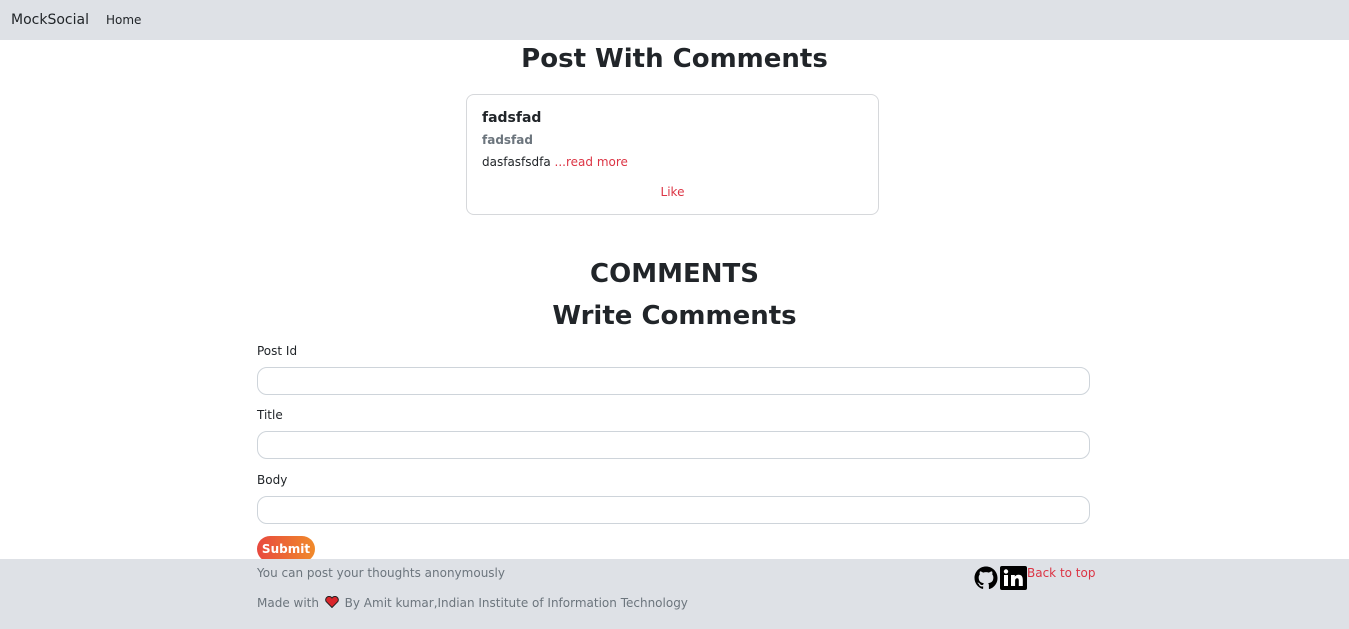 The width and height of the screenshot is (1349, 629). I want to click on social-icons, so click(1000, 580).